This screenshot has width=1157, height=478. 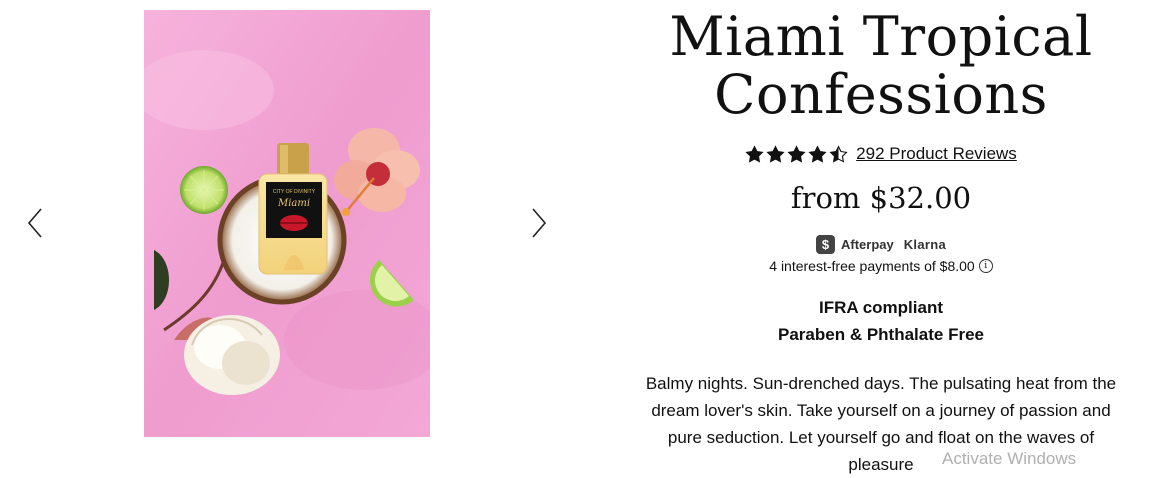 What do you see at coordinates (872, 266) in the screenshot?
I see `installments-text: 4 interest-free payments of $8.00` at bounding box center [872, 266].